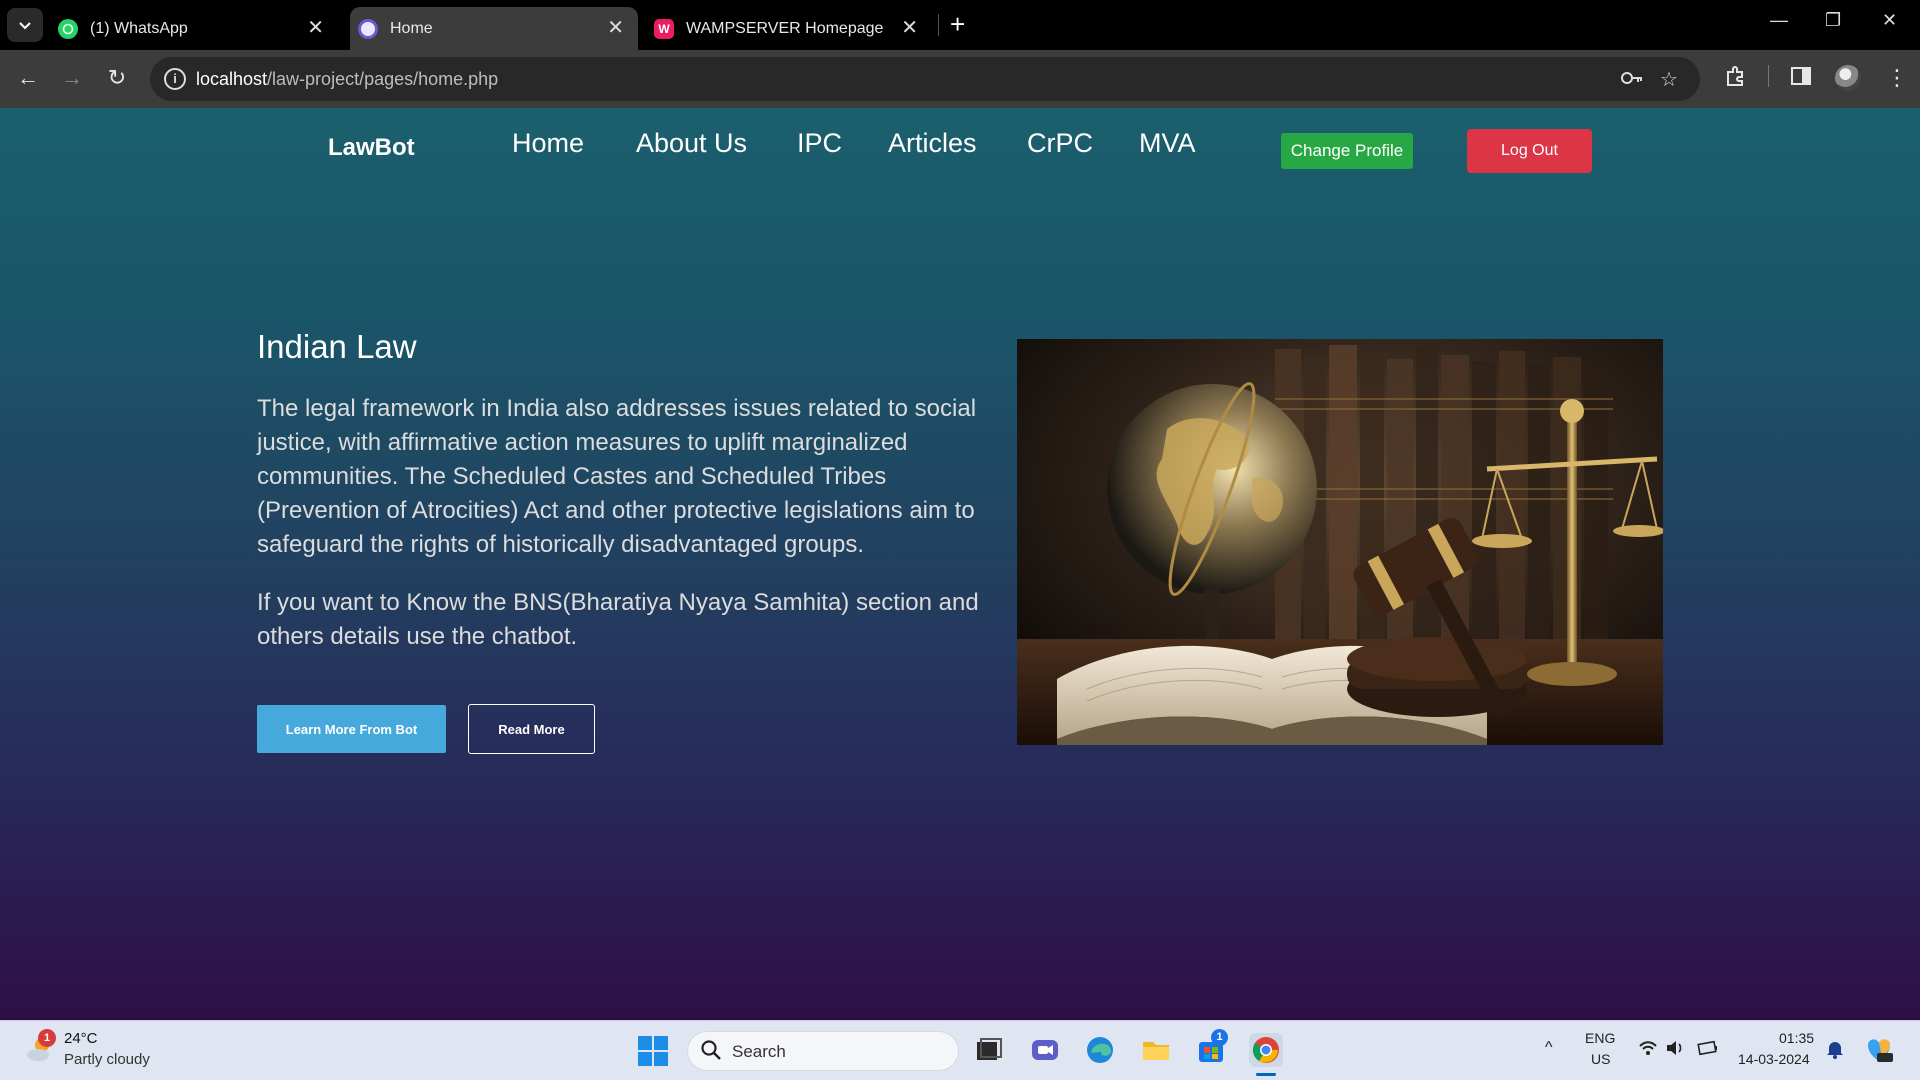  Describe the element at coordinates (1100, 1050) in the screenshot. I see `edge-browser-icon` at that location.